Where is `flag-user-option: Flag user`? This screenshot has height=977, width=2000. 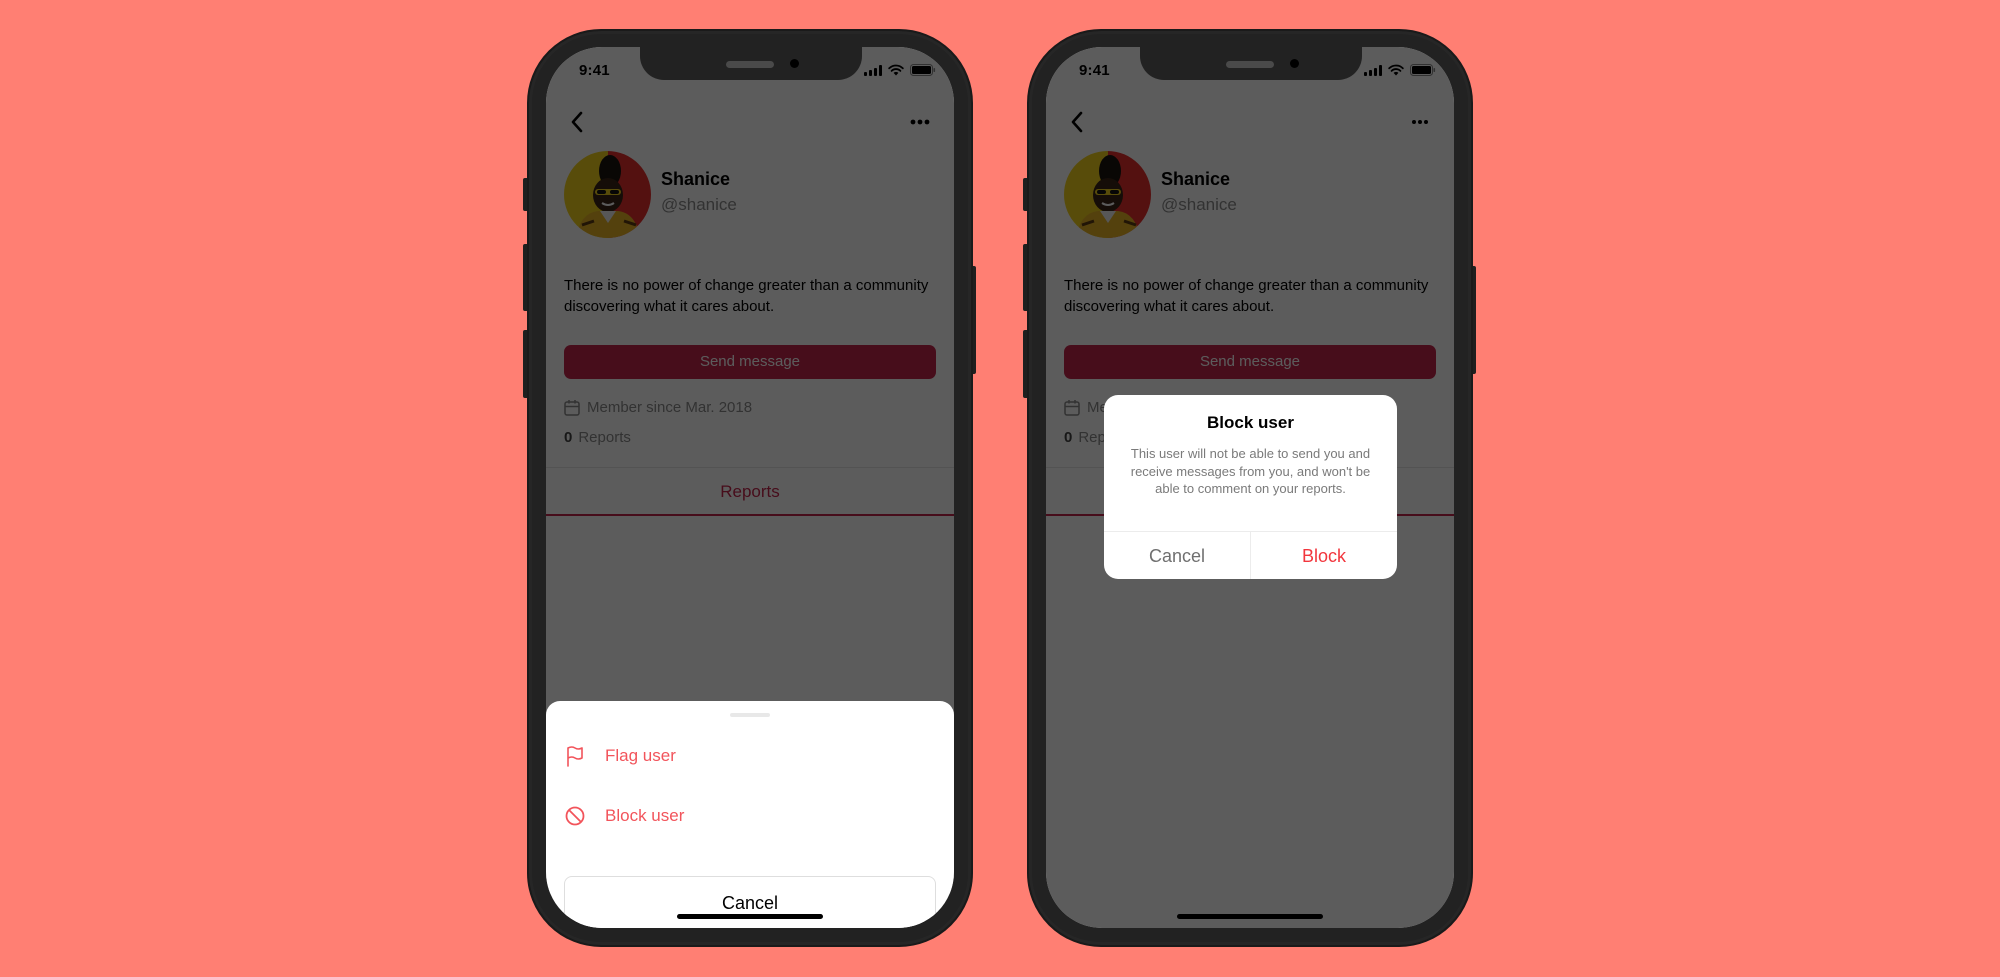 flag-user-option: Flag user is located at coordinates (620, 756).